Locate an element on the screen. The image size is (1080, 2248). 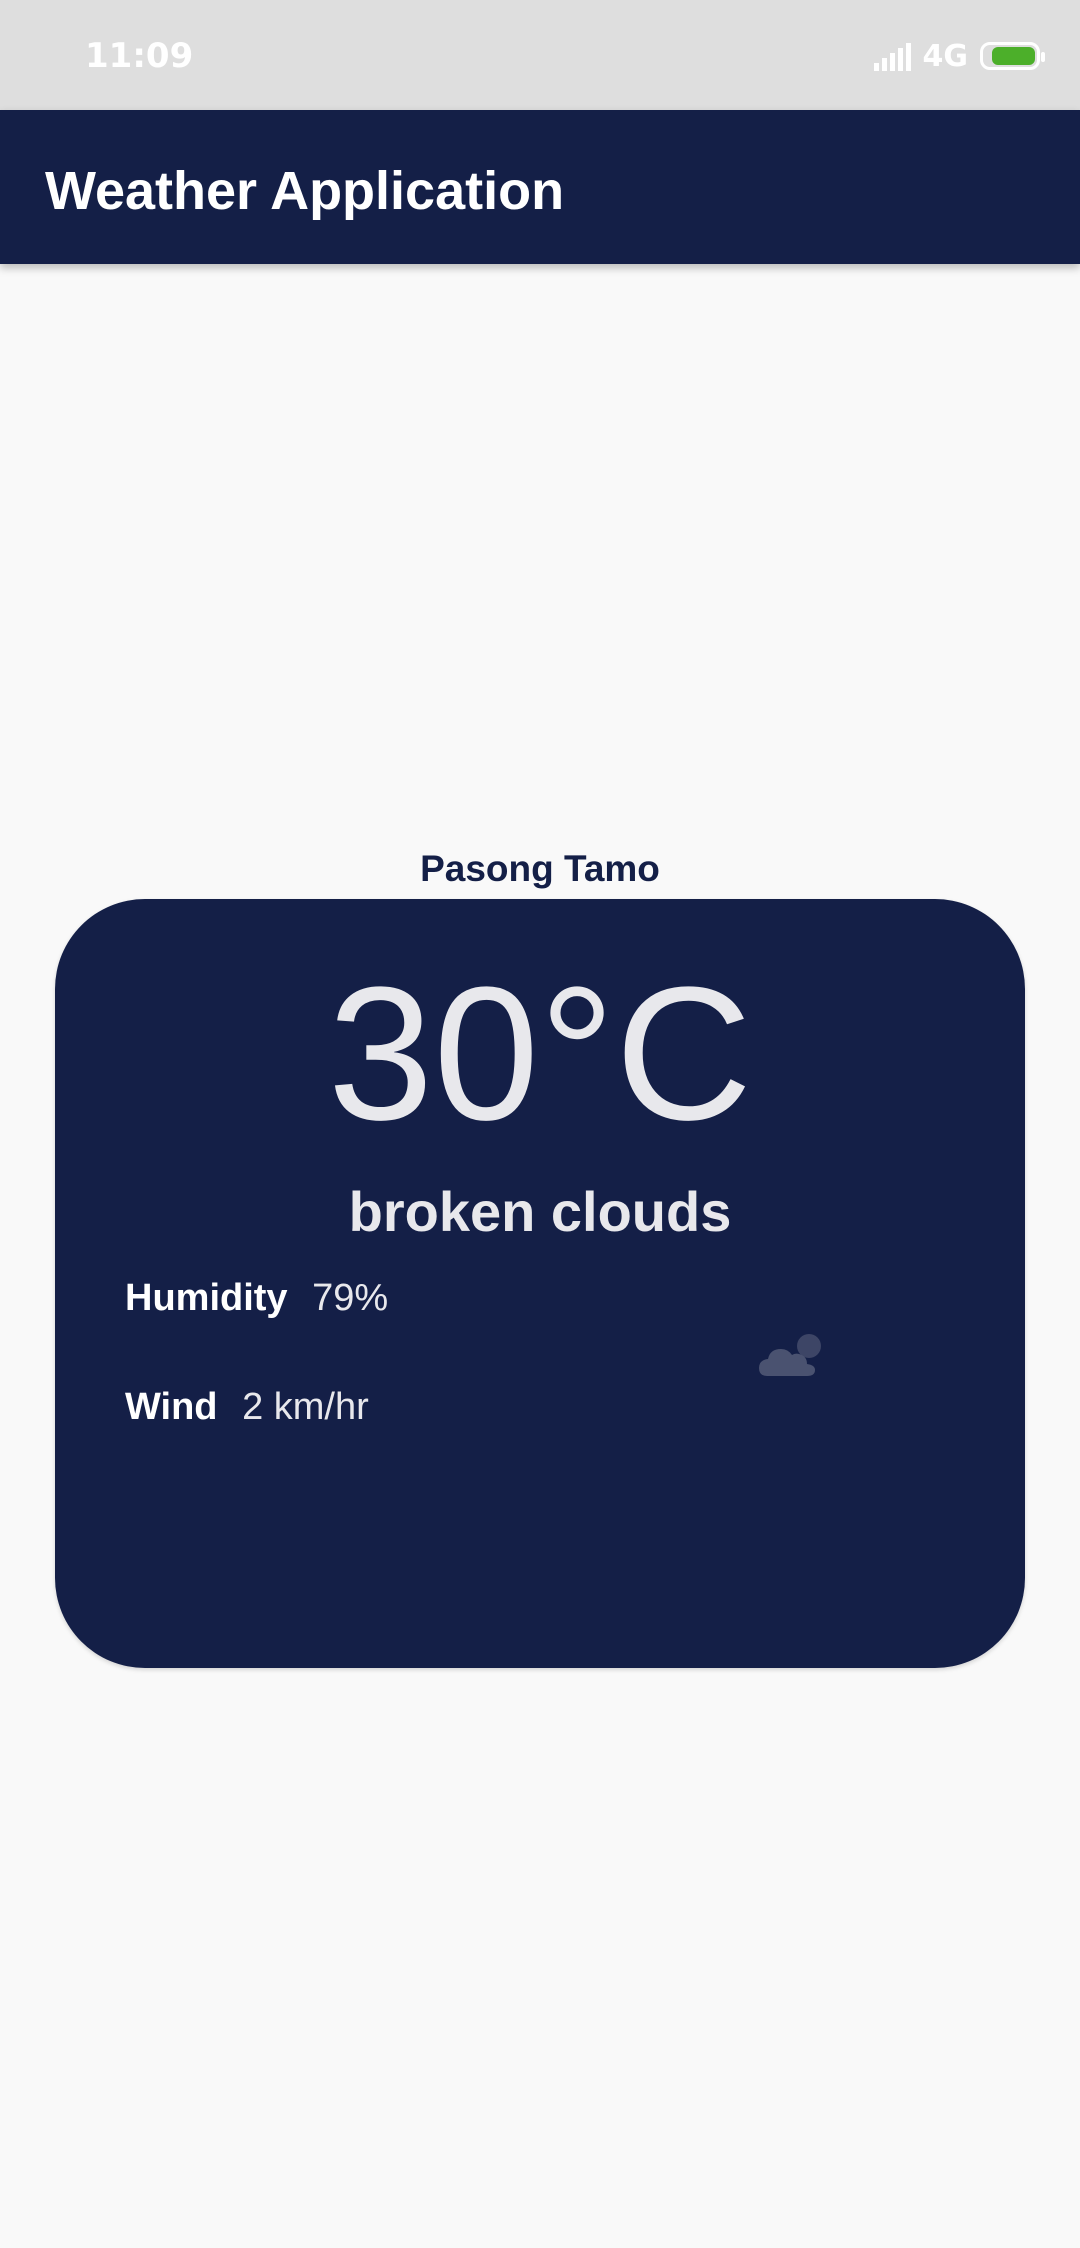
app-bar: Weather Application is located at coordinates (540, 187).